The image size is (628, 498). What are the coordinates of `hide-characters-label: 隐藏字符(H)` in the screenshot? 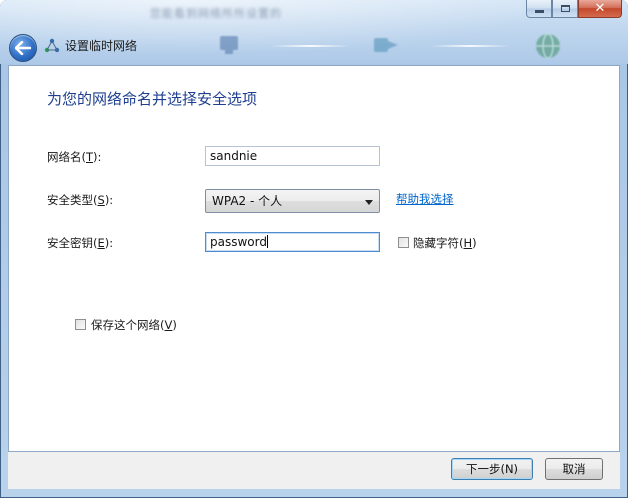 It's located at (445, 243).